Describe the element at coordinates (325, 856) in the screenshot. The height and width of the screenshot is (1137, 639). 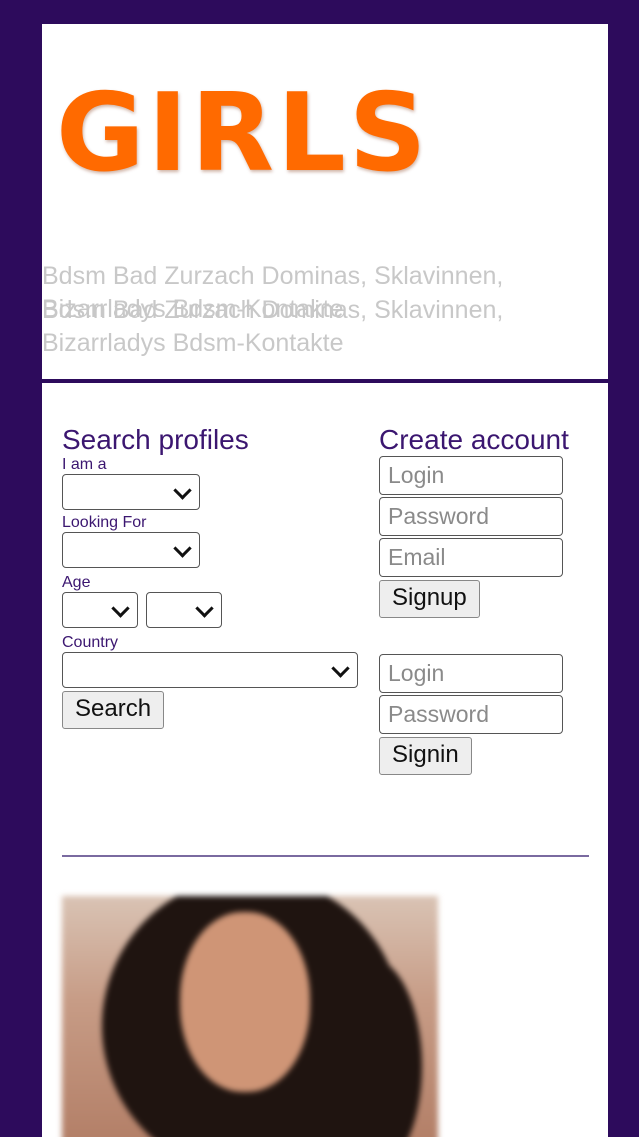
I see `section-divider` at that location.